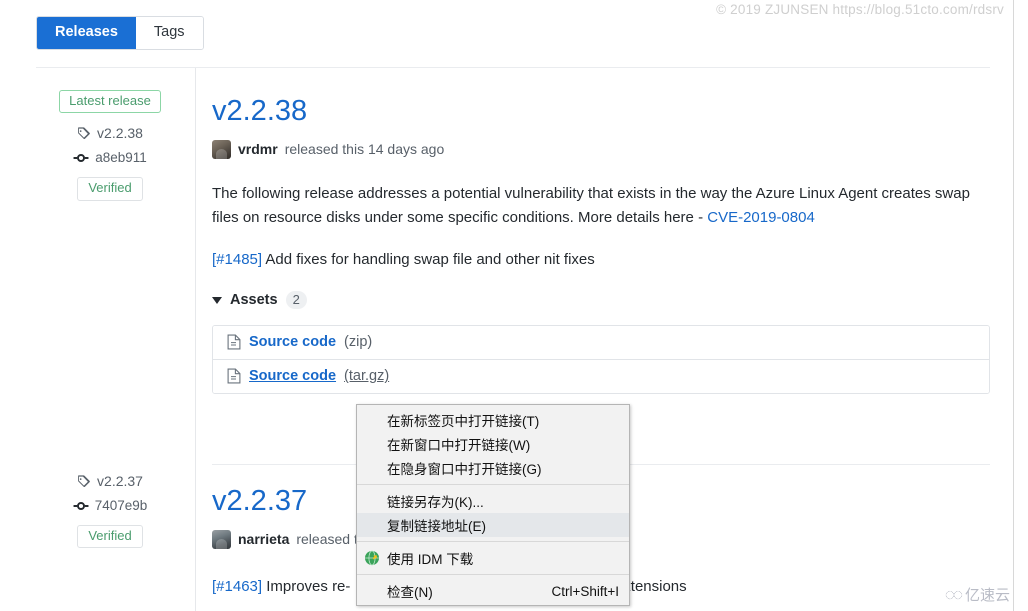  I want to click on menu-item-open-in-incognito-window: 在隐身窗口中打开链接(G), so click(493, 468).